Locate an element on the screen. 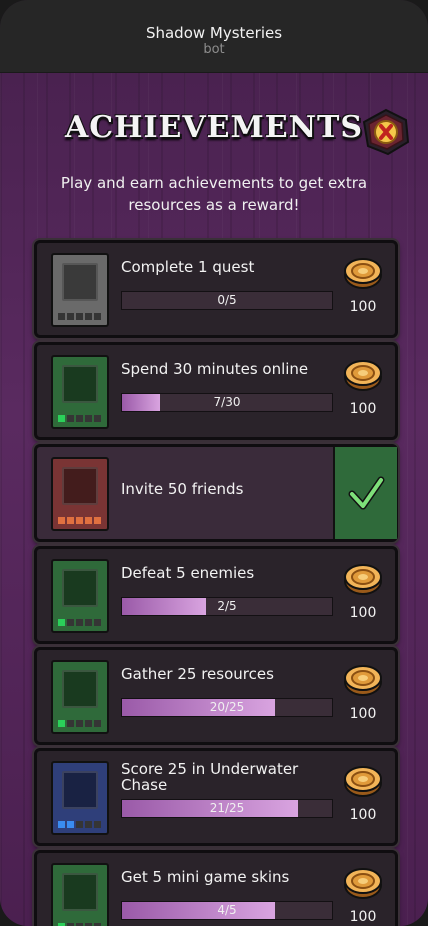 This screenshot has height=926, width=428. app-title: Shadow Mysteries is located at coordinates (214, 33).